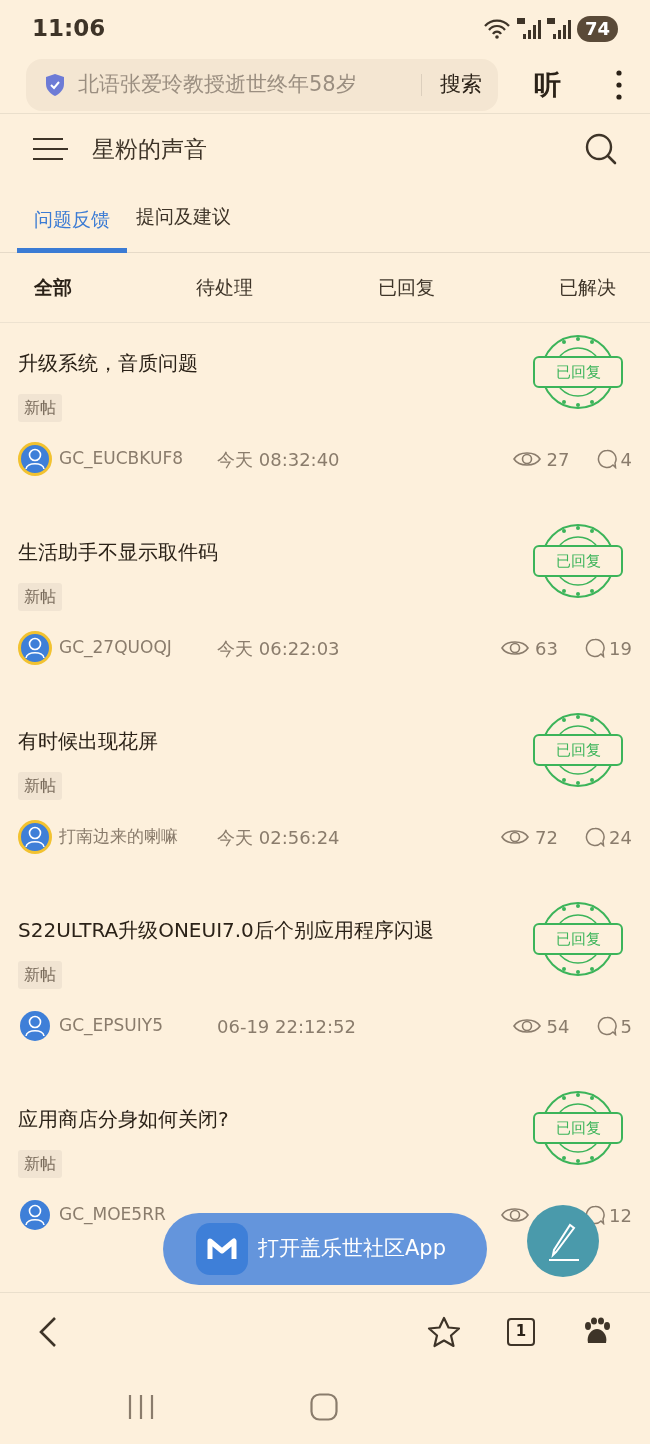  Describe the element at coordinates (53, 287) in the screenshot. I see `filter-tab: 全部` at that location.